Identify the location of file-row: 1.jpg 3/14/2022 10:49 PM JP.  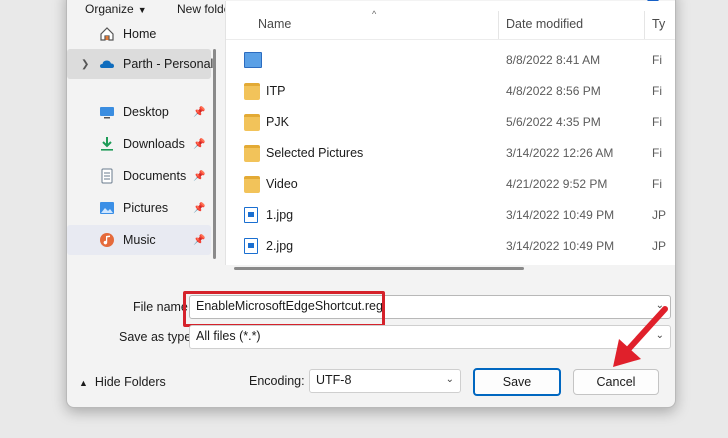
(446, 215).